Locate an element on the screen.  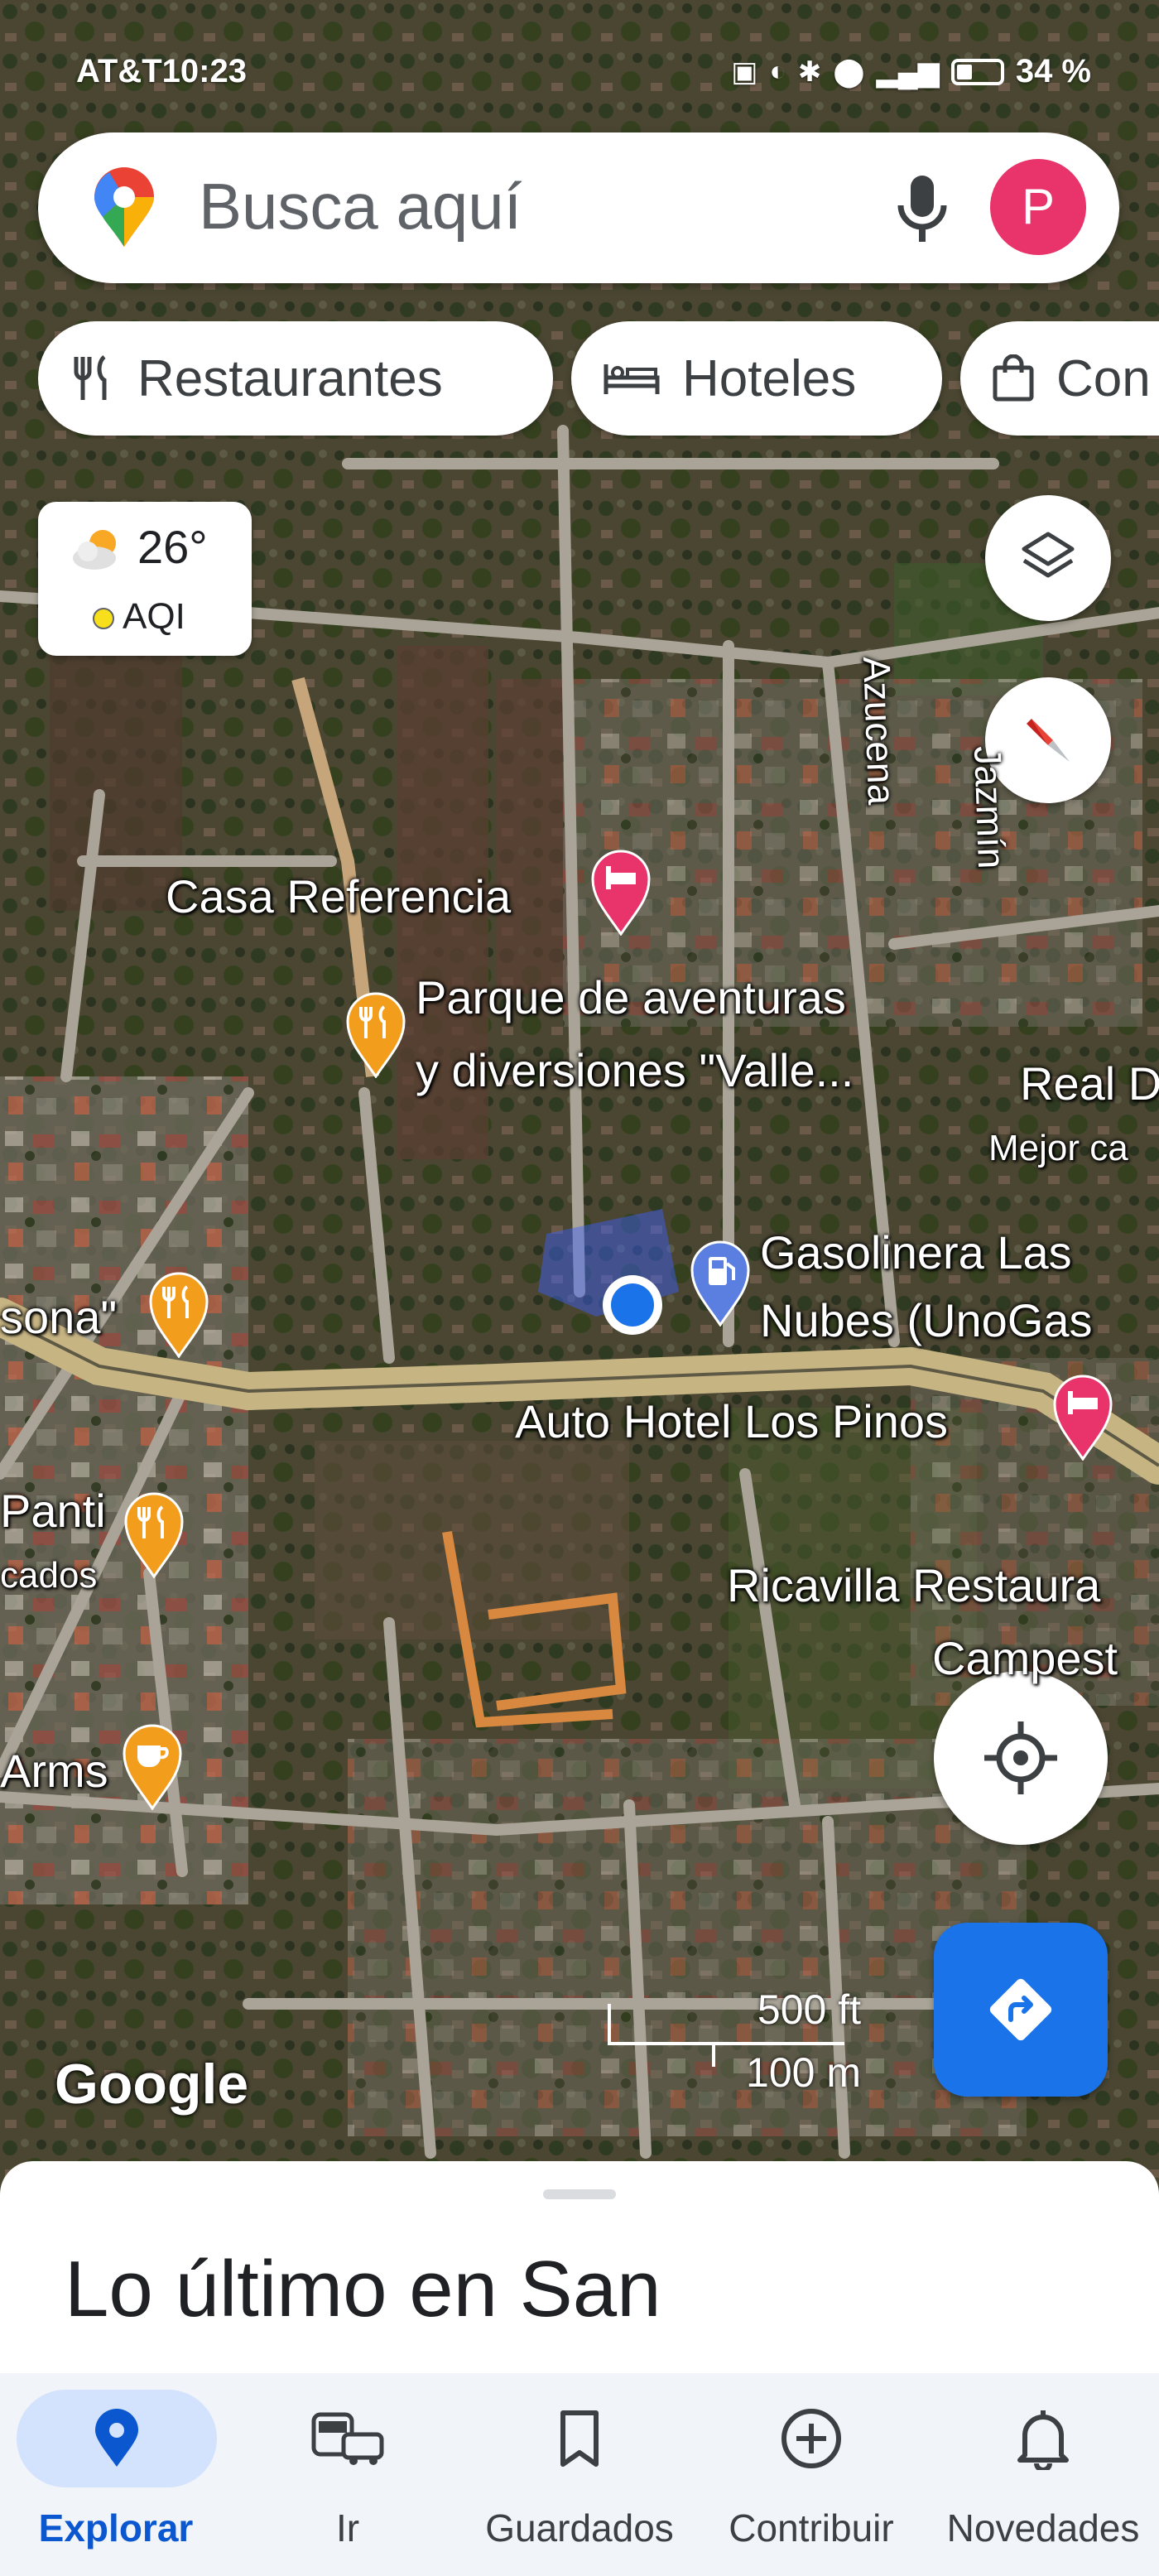
drag-handle is located at coordinates (579, 2194).